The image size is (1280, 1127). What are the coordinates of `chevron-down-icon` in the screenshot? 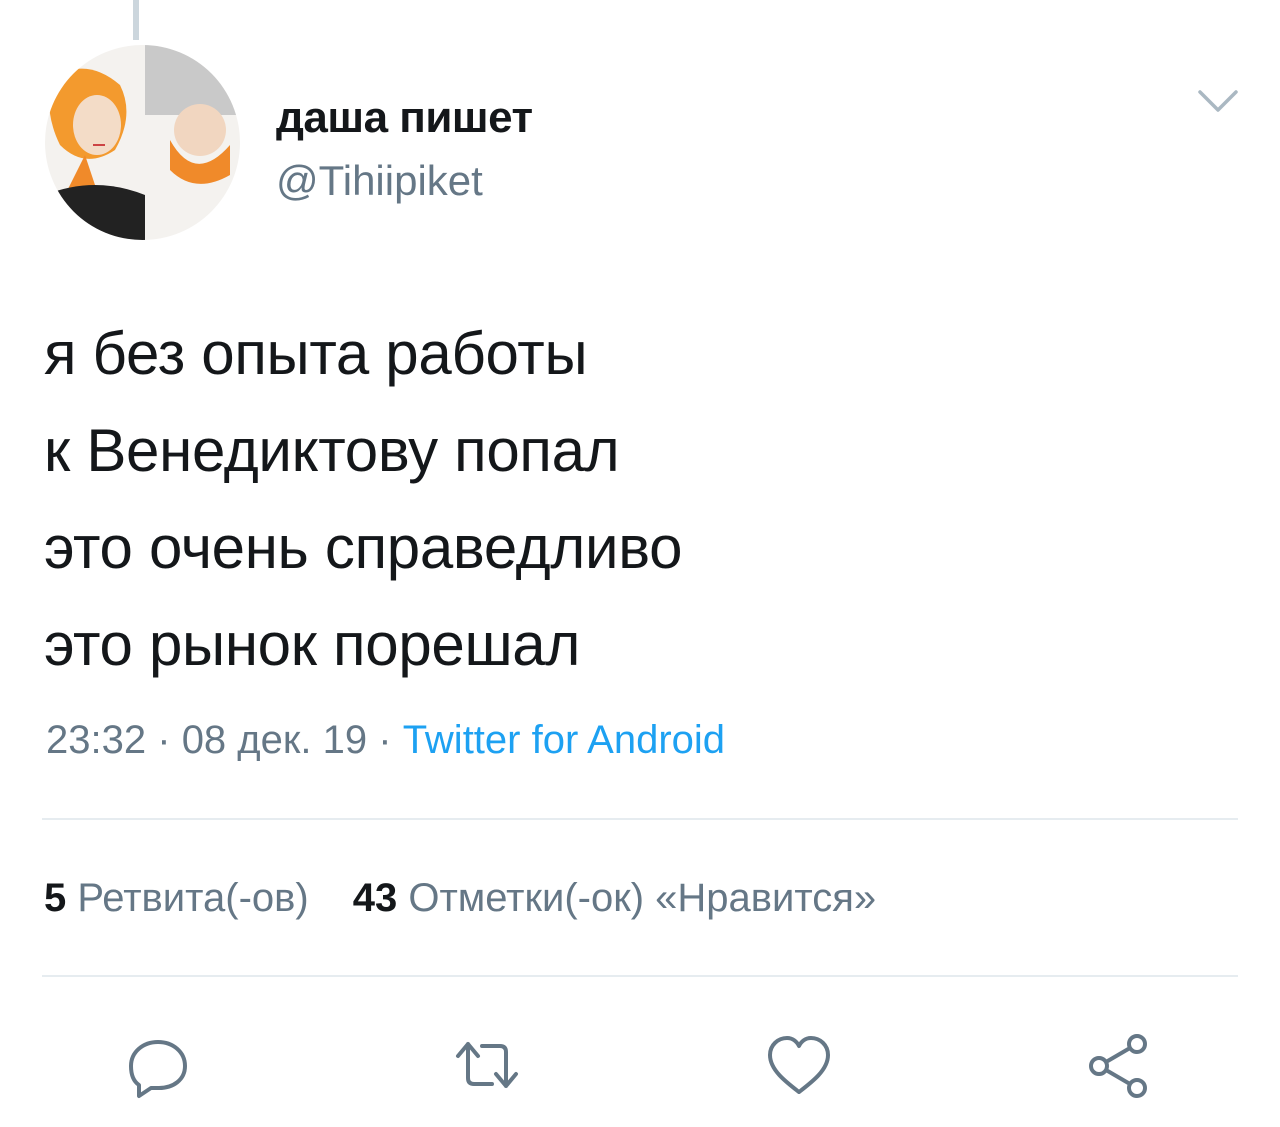 It's located at (1218, 101).